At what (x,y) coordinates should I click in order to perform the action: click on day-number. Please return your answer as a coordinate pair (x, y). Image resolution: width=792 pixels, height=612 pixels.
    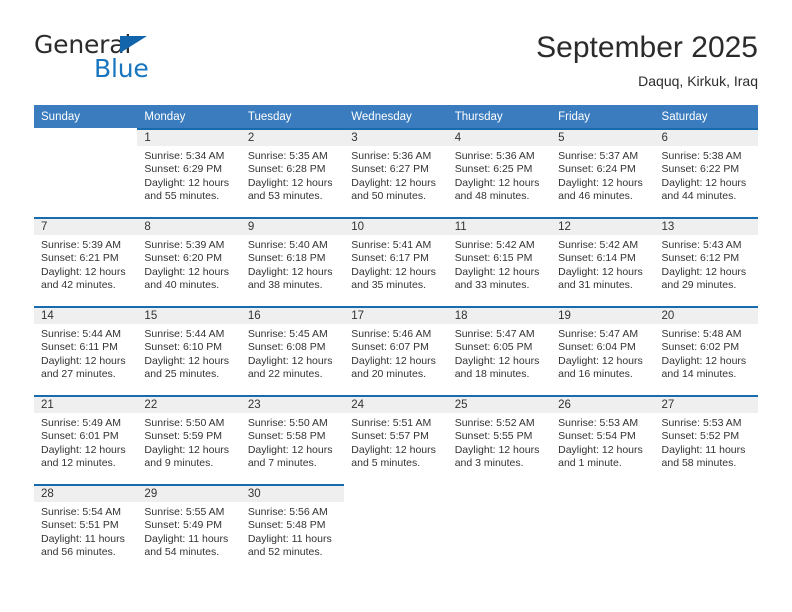
    Looking at the image, I should click on (706, 494).